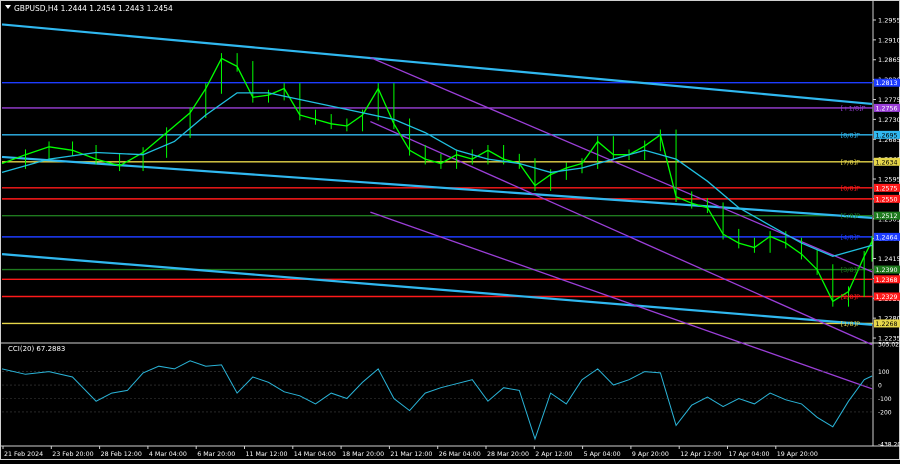  I want to click on time-tick-label: 9 Apr 20:00, so click(650, 454).